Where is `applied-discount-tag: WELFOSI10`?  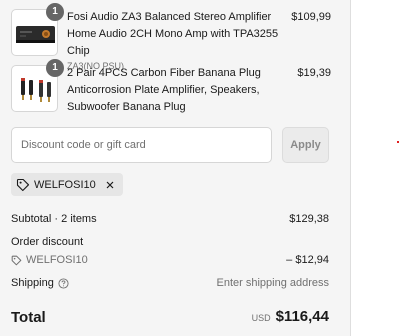
applied-discount-tag: WELFOSI10 is located at coordinates (67, 184).